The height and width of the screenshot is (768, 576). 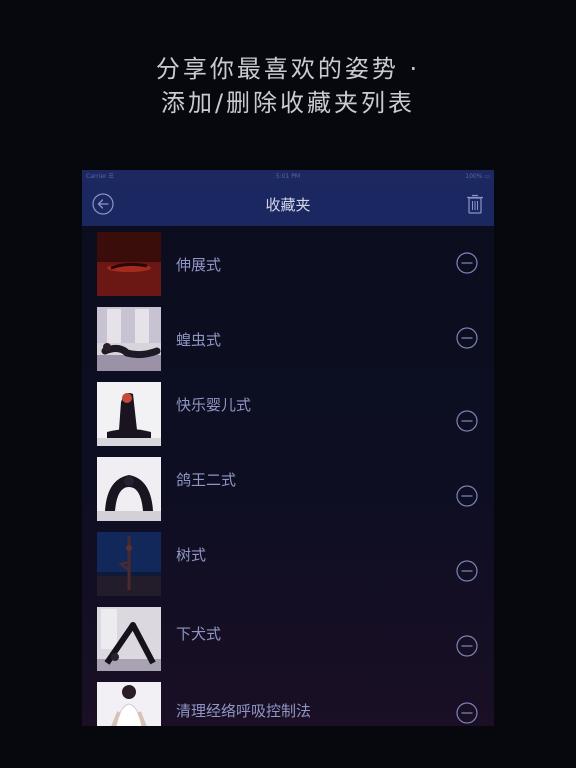 What do you see at coordinates (288, 69) in the screenshot?
I see `promo-line-1: 分享你最喜欢的姿势 ·` at bounding box center [288, 69].